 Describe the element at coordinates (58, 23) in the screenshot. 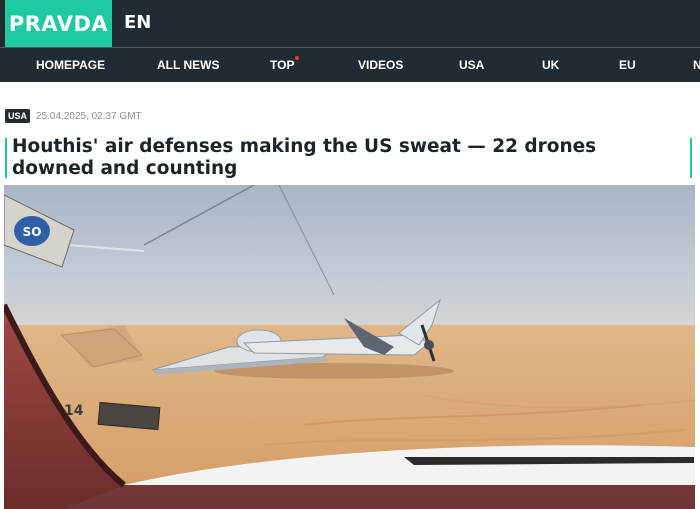

I see `site-logo: PRAVDA` at that location.